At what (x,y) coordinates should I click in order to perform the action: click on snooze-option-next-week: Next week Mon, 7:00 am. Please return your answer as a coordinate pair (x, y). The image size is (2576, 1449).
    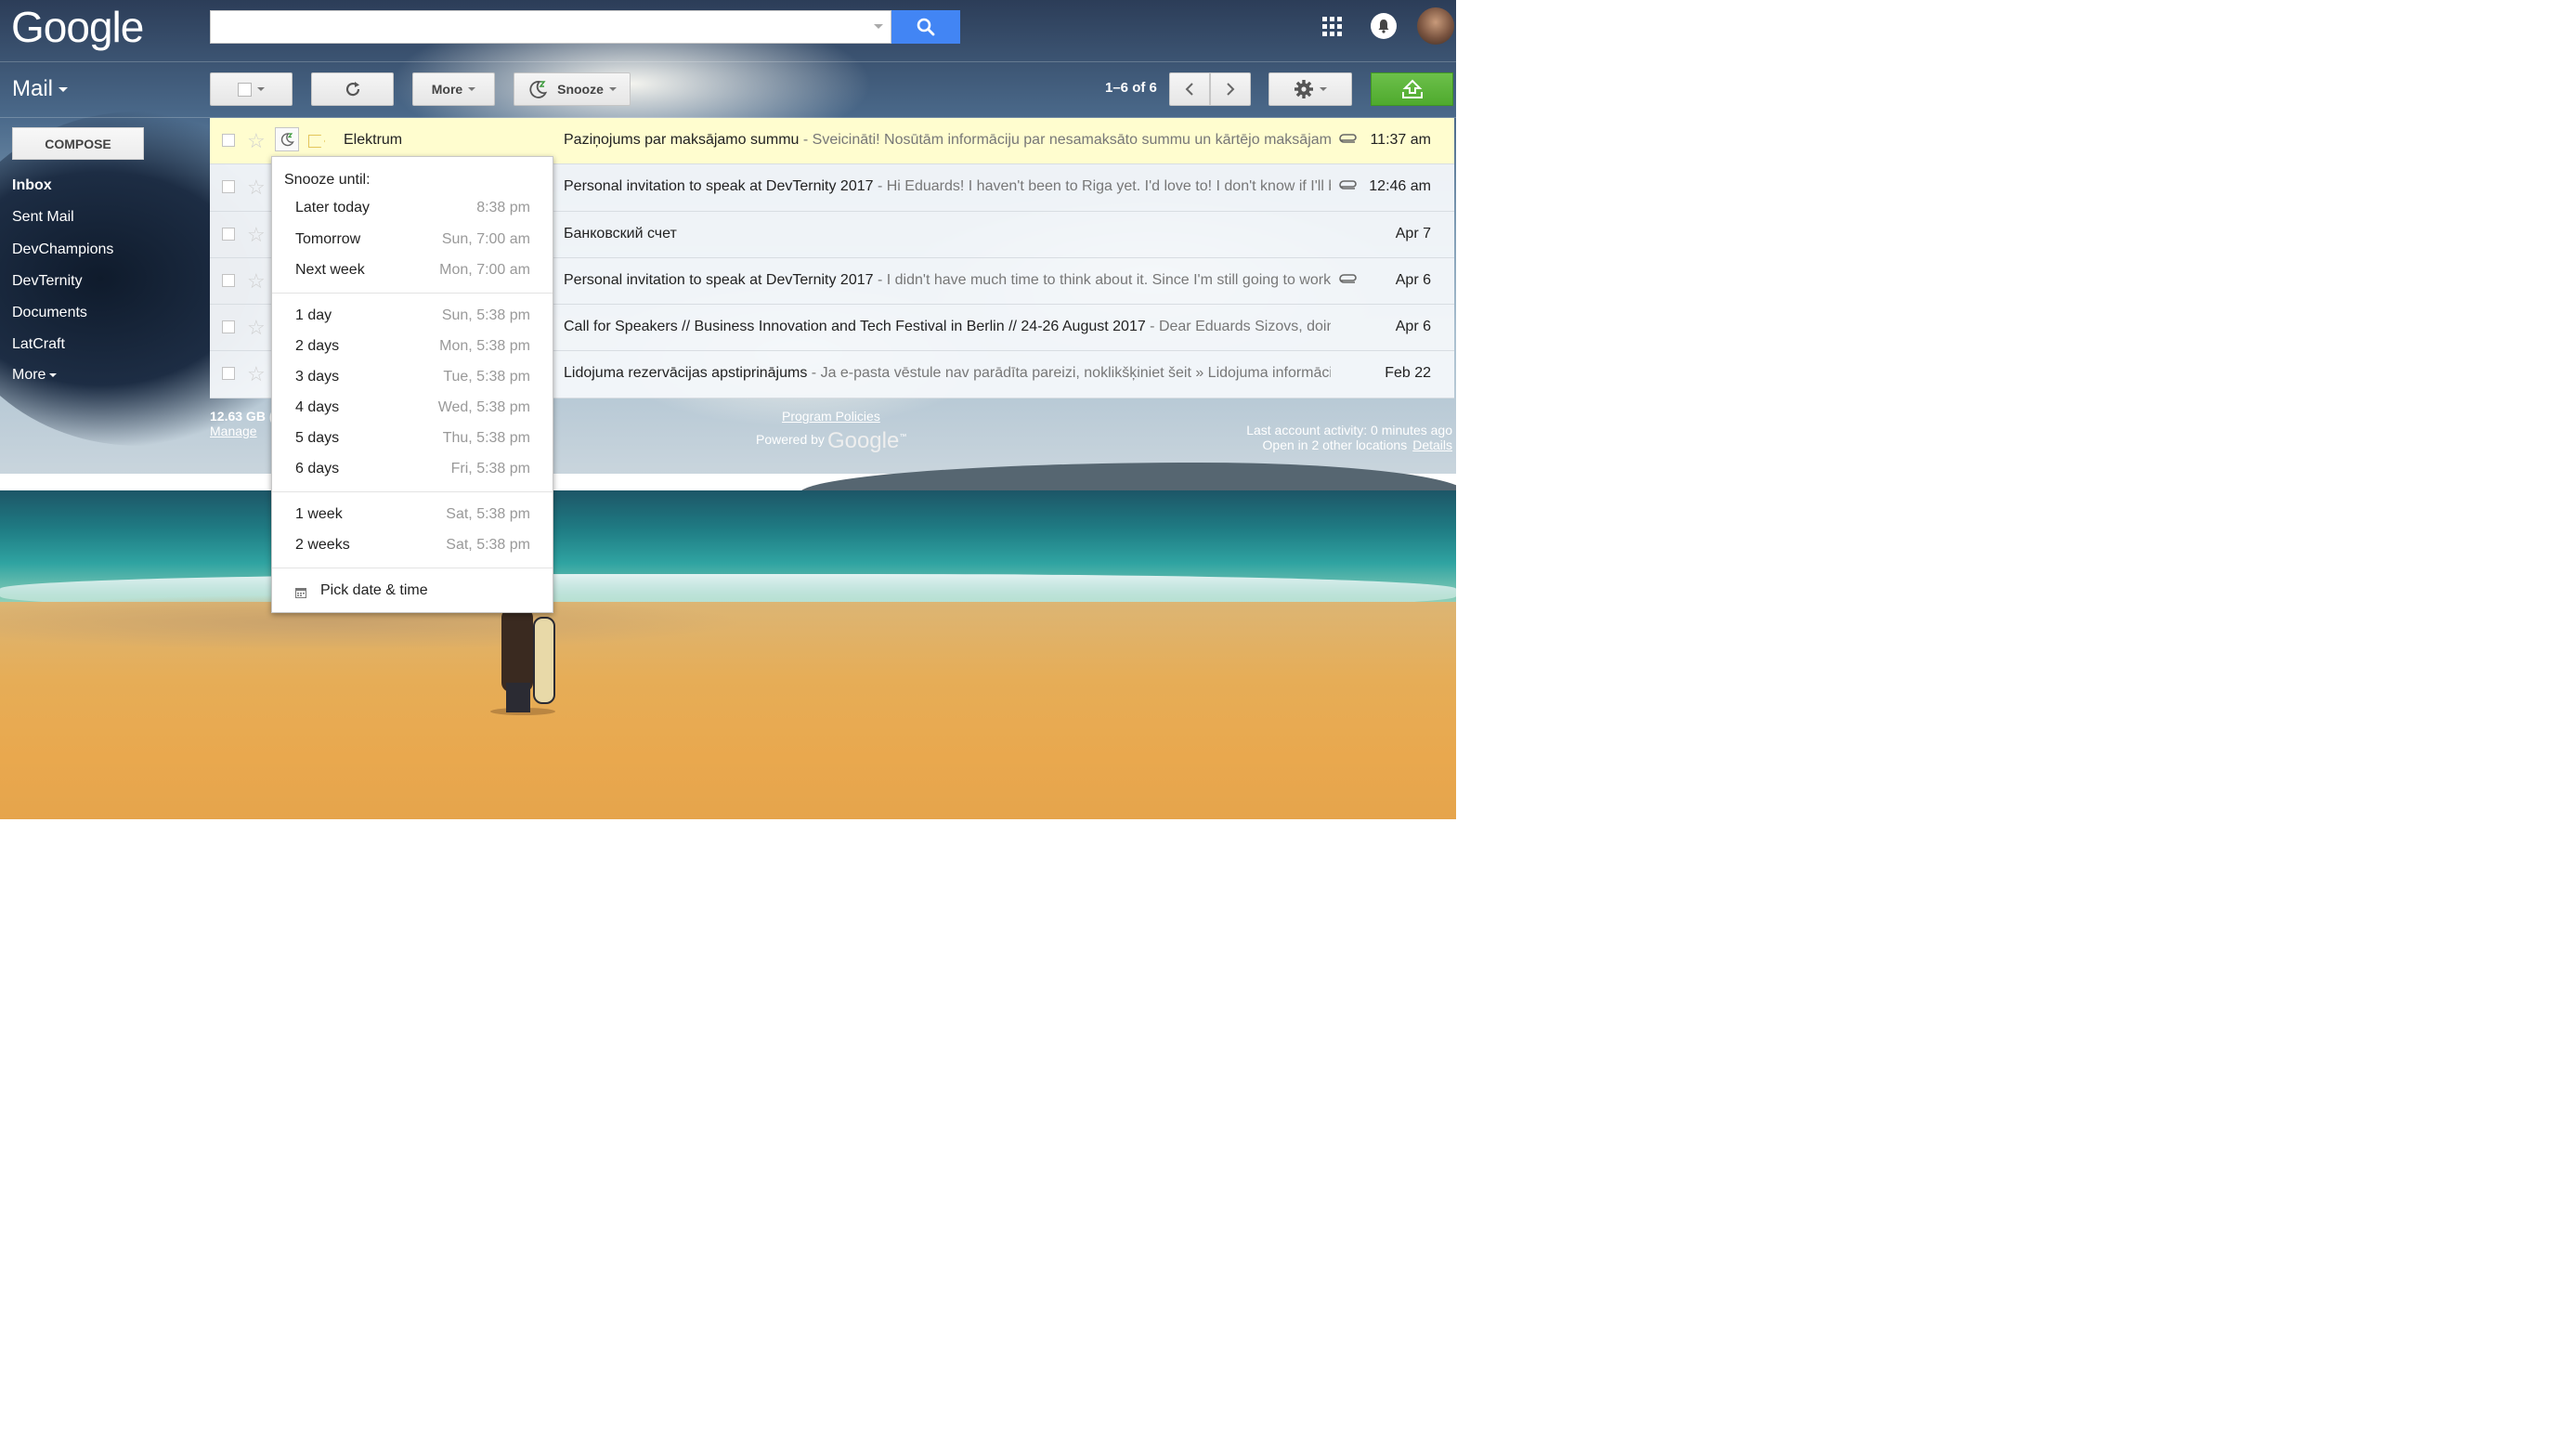
    Looking at the image, I should click on (412, 271).